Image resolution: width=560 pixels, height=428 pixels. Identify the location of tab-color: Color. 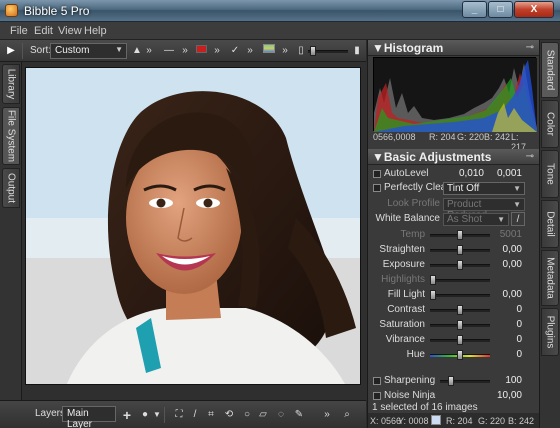
(550, 124).